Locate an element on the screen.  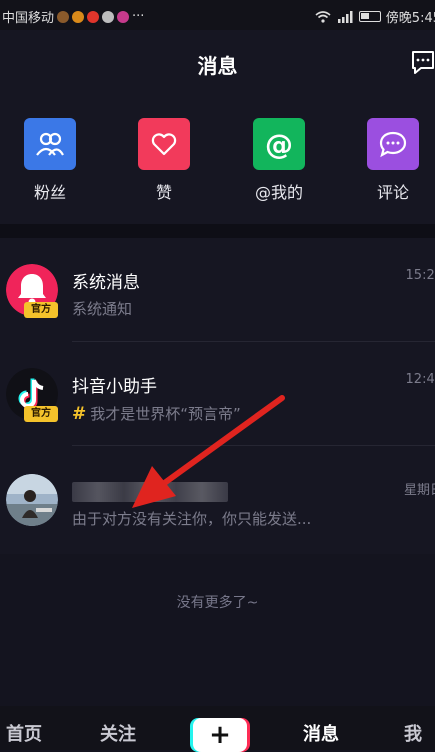
quick-likes-button: 赞 is located at coordinates (164, 160).